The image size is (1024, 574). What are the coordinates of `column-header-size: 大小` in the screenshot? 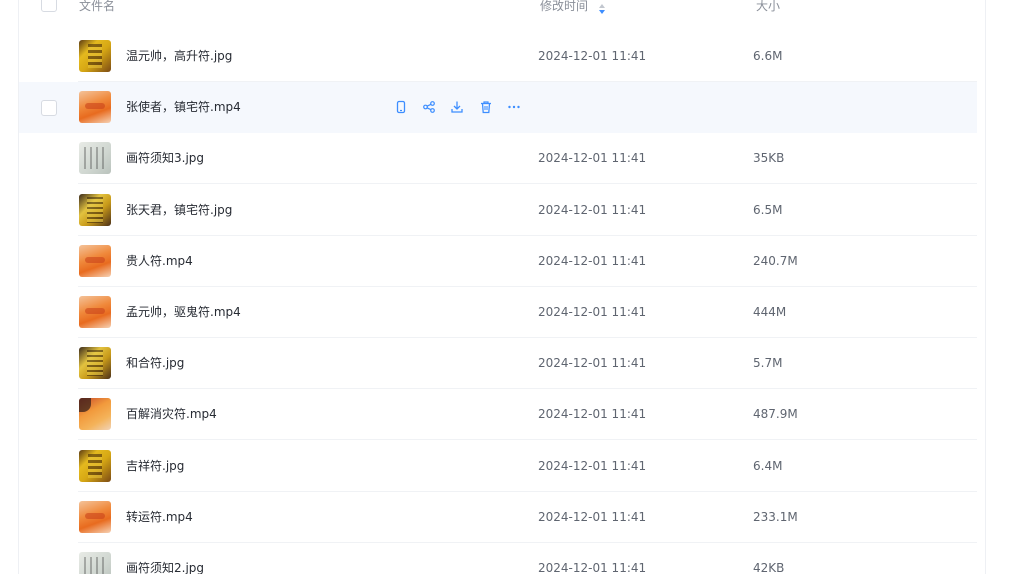 It's located at (768, 6).